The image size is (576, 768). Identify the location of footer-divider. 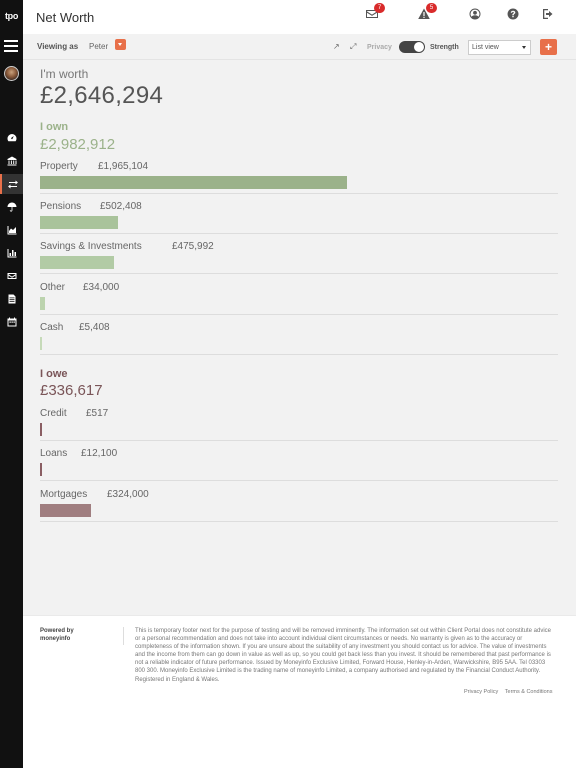
(123, 636).